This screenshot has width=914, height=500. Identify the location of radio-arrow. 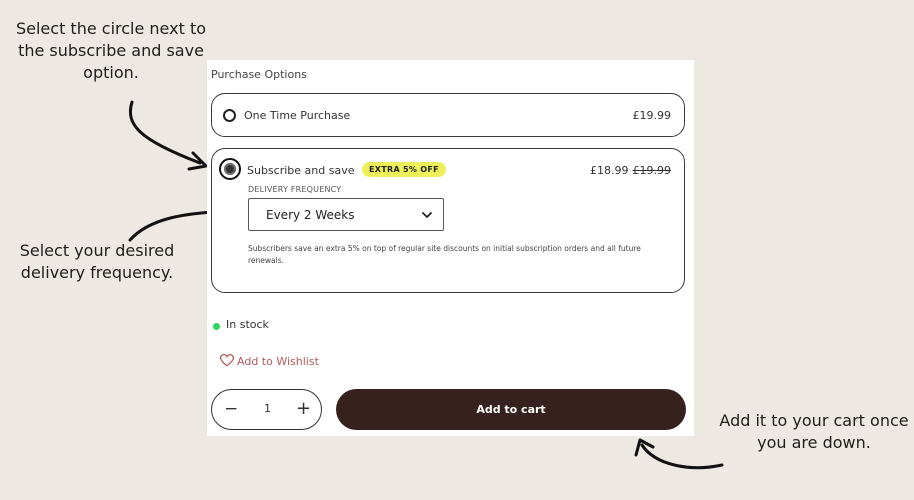
(165, 132).